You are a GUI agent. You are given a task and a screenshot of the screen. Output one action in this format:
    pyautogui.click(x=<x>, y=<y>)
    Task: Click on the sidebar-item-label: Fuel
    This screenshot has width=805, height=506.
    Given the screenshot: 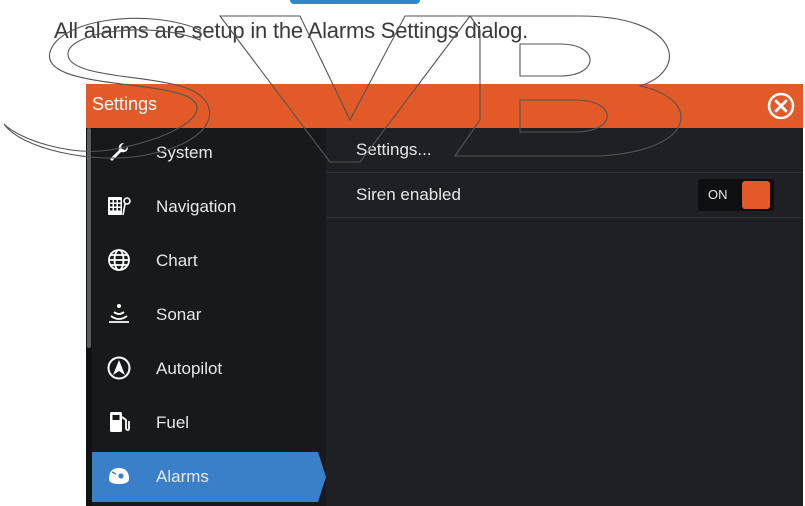 What is the action you would take?
    pyautogui.click(x=173, y=422)
    